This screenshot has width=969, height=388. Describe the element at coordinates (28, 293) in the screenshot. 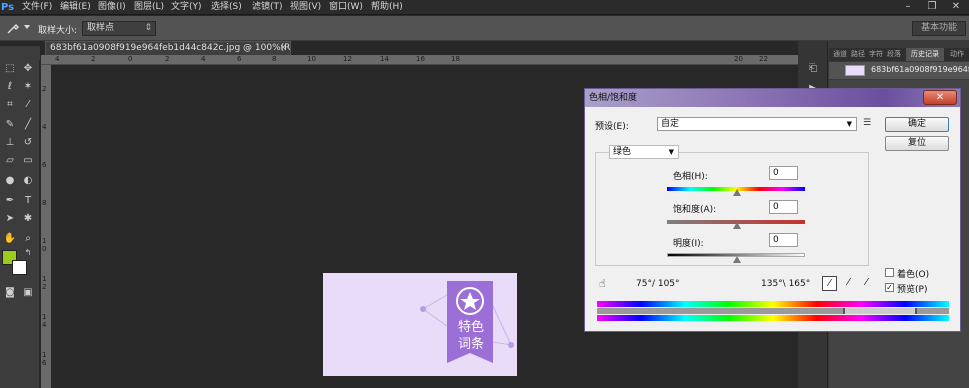

I see `screen-mode-icon: ▣` at that location.